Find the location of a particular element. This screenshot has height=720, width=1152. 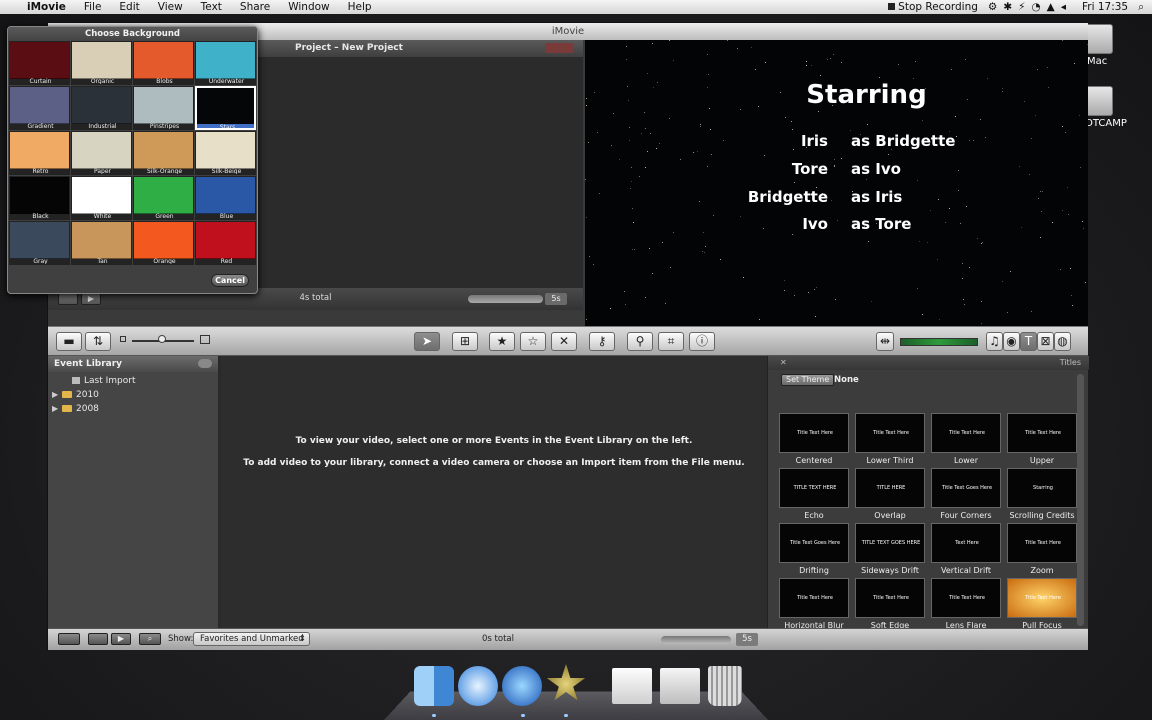

menu-app-name: iMovie is located at coordinates (46, 7).